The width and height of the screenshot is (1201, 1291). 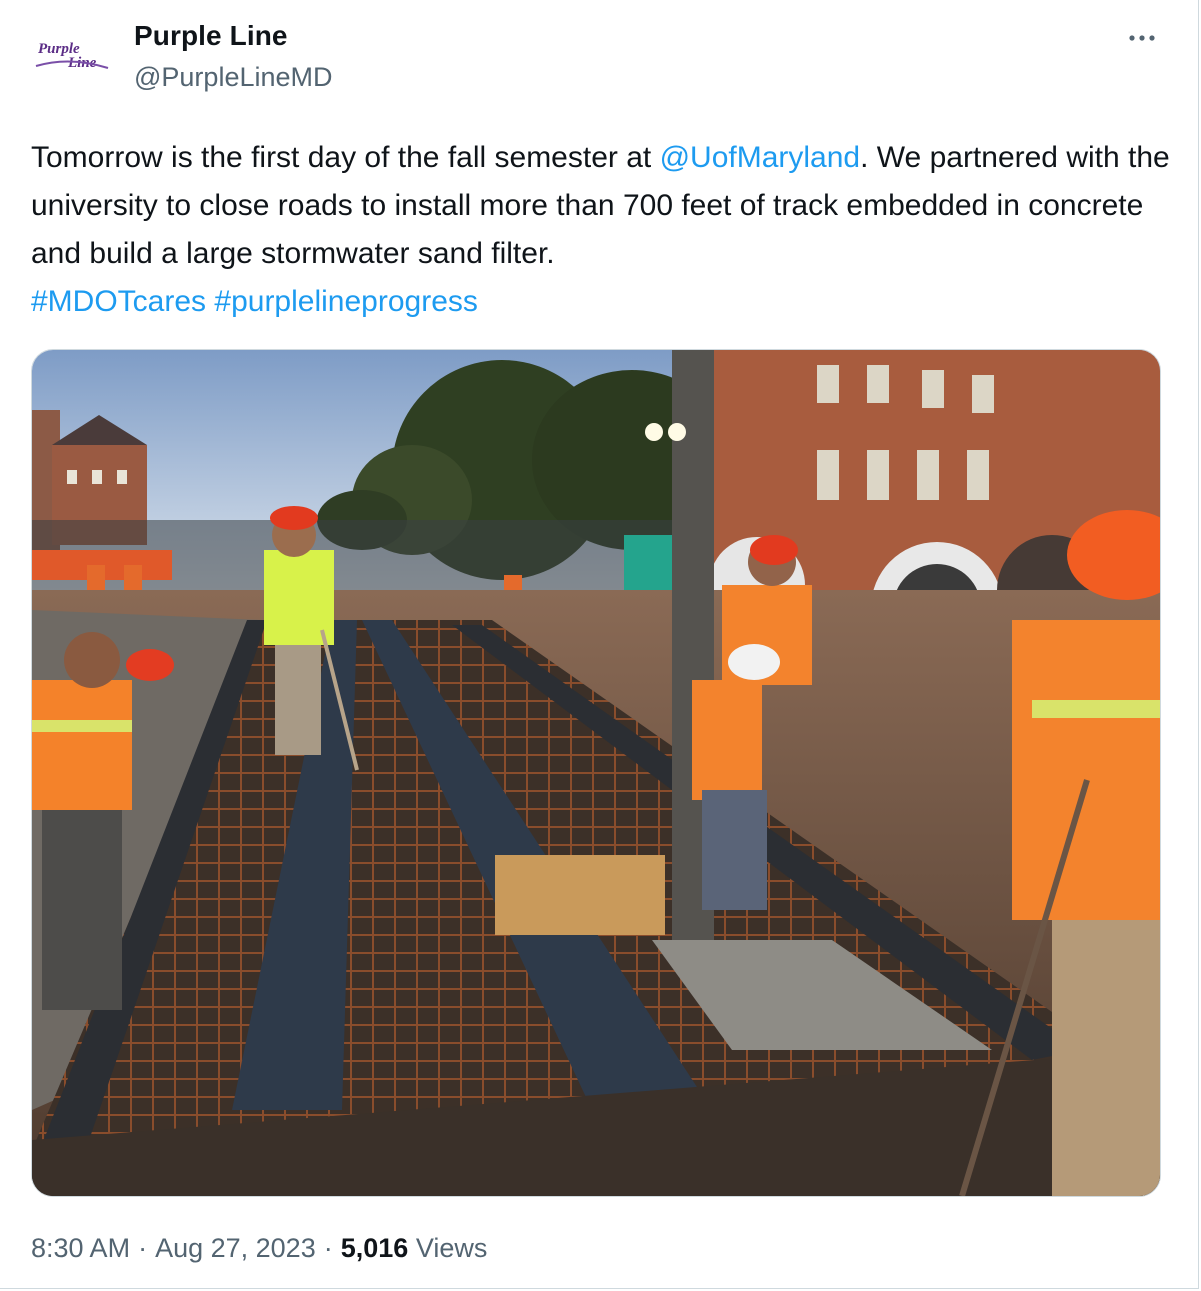 What do you see at coordinates (1142, 38) in the screenshot?
I see `more-horizontal-icon` at bounding box center [1142, 38].